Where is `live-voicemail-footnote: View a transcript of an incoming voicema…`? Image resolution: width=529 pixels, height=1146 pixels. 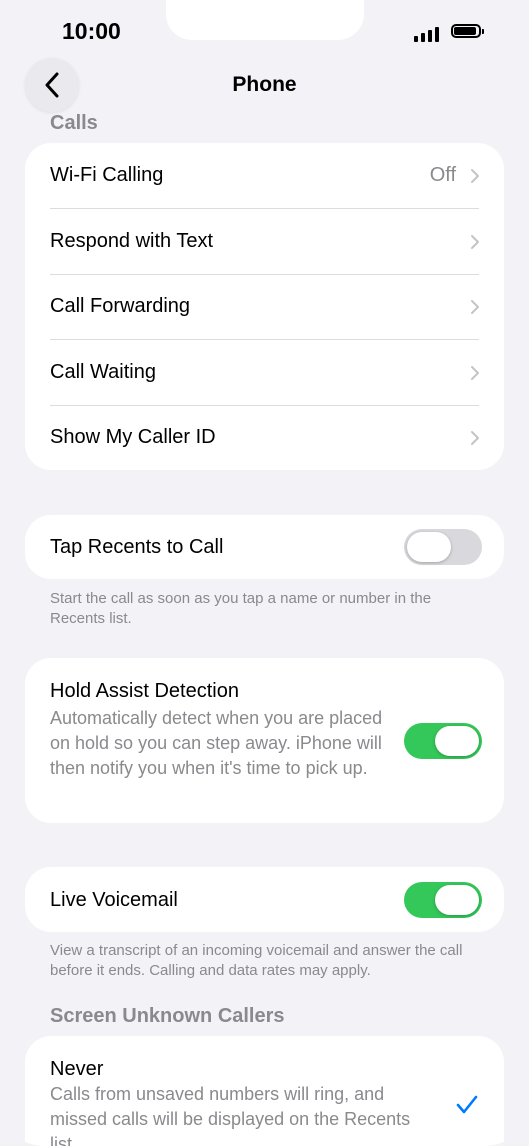 live-voicemail-footnote: View a transcript of an incoming voicema… is located at coordinates (256, 960).